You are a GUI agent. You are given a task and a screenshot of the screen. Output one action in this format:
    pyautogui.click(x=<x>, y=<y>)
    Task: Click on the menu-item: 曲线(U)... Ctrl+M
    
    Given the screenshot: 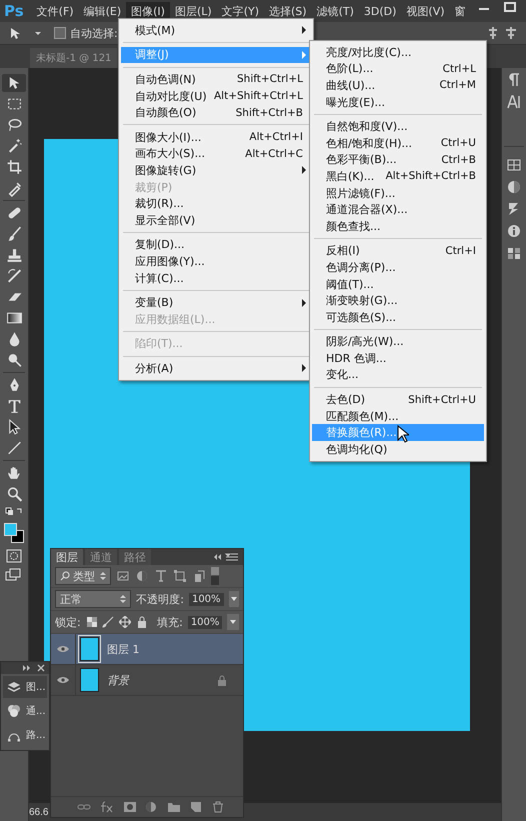 What is the action you would take?
    pyautogui.click(x=398, y=85)
    